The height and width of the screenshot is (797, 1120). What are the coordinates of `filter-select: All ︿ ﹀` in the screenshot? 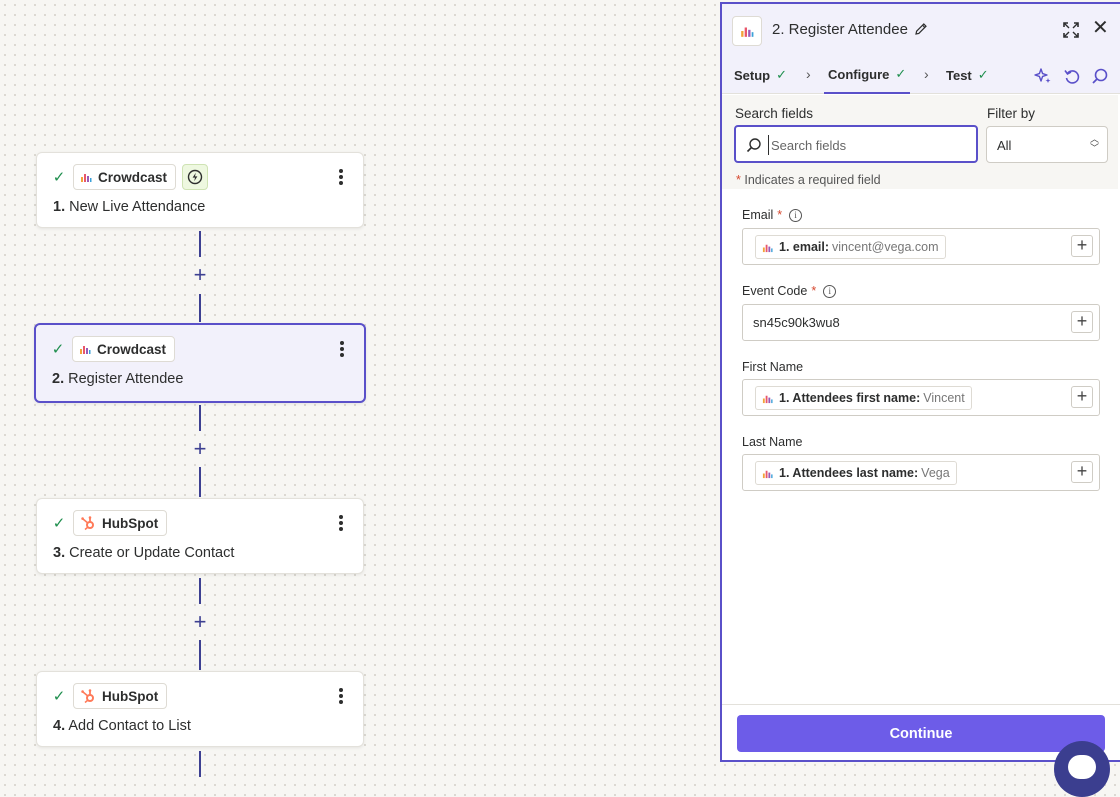 It's located at (1047, 144).